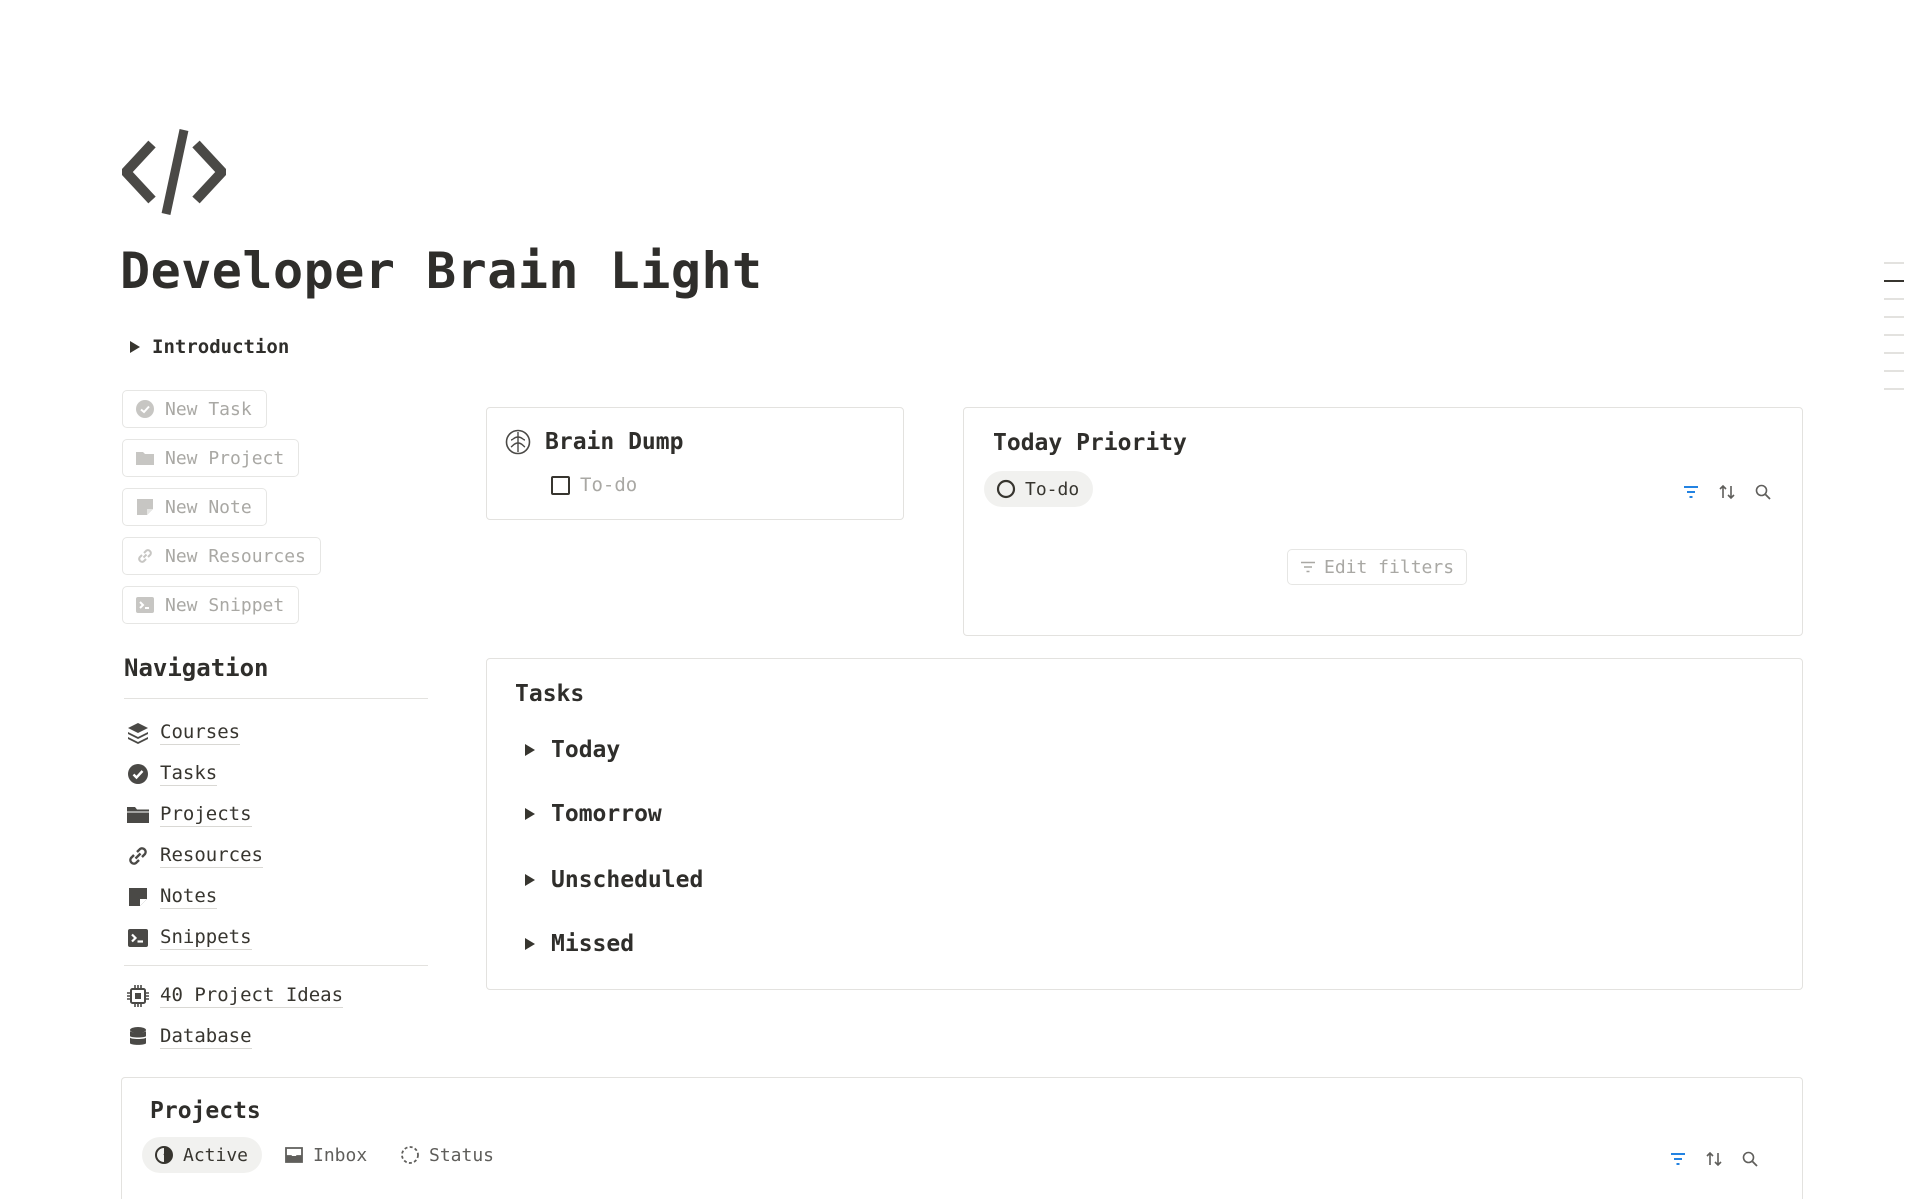 This screenshot has width=1920, height=1199. Describe the element at coordinates (252, 995) in the screenshot. I see `nav-item-40-project-ideas-label: 40 Project Ideas` at that location.